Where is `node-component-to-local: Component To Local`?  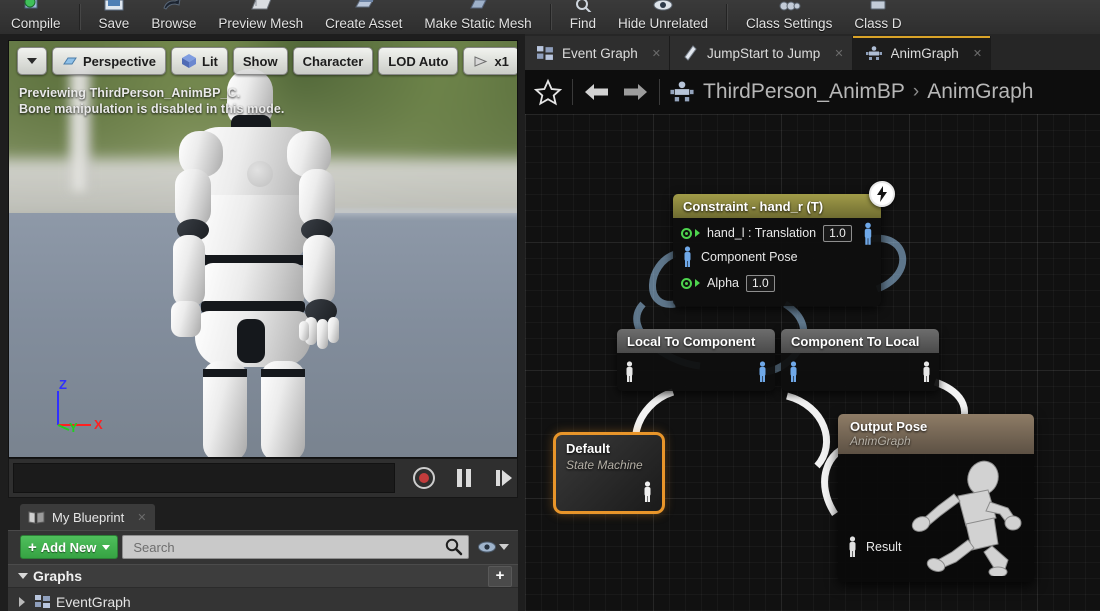
node-component-to-local: Component To Local is located at coordinates (860, 360).